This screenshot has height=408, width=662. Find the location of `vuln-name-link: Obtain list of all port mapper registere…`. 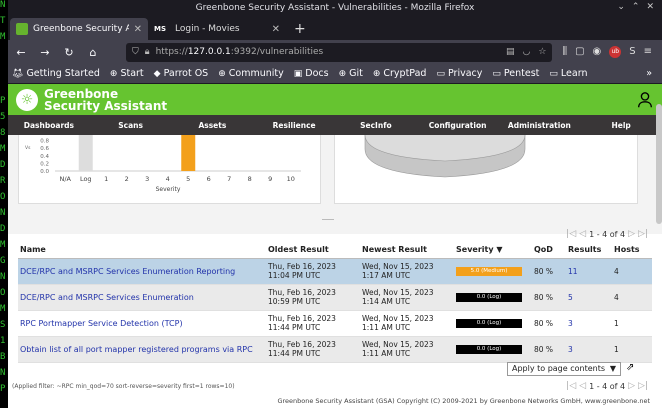

vuln-name-link: Obtain list of all port mapper registere… is located at coordinates (142, 349).